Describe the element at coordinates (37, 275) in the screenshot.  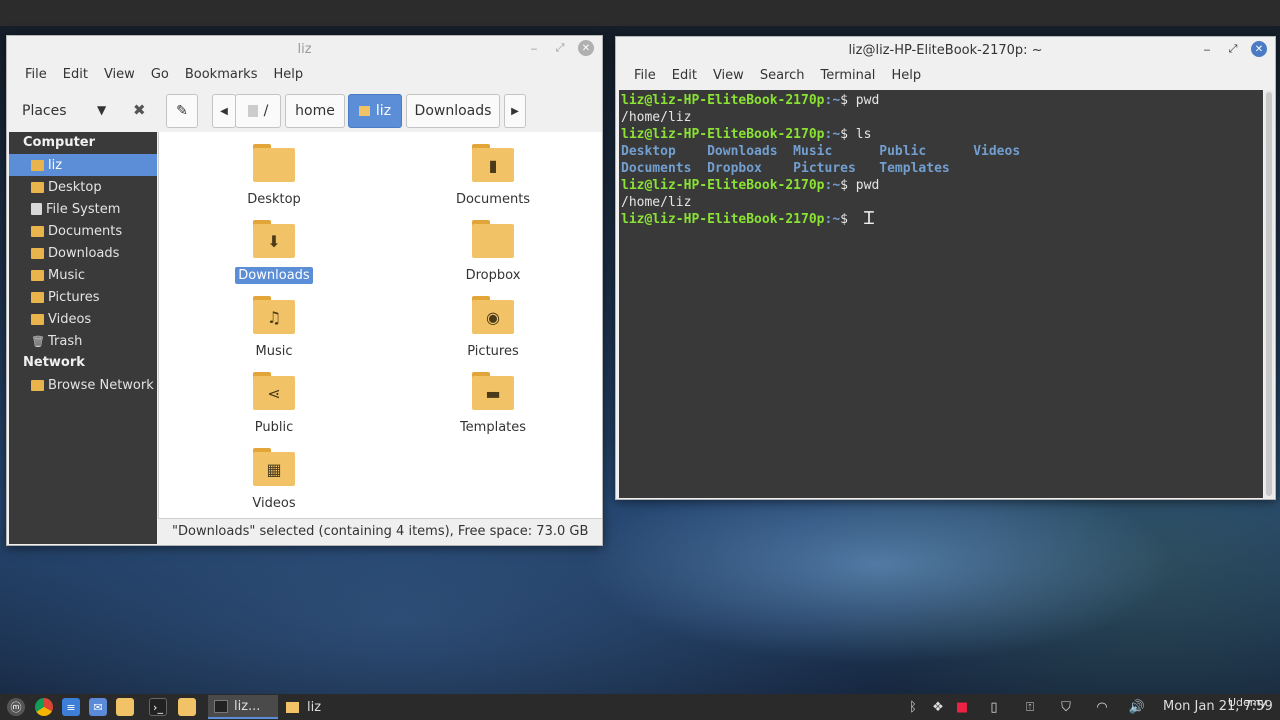
I see `folder-music-icon` at that location.